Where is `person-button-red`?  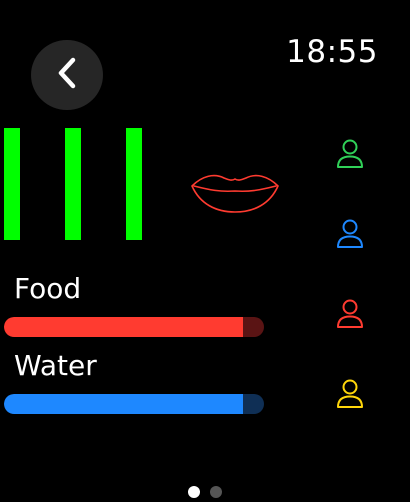 person-button-red is located at coordinates (350, 316).